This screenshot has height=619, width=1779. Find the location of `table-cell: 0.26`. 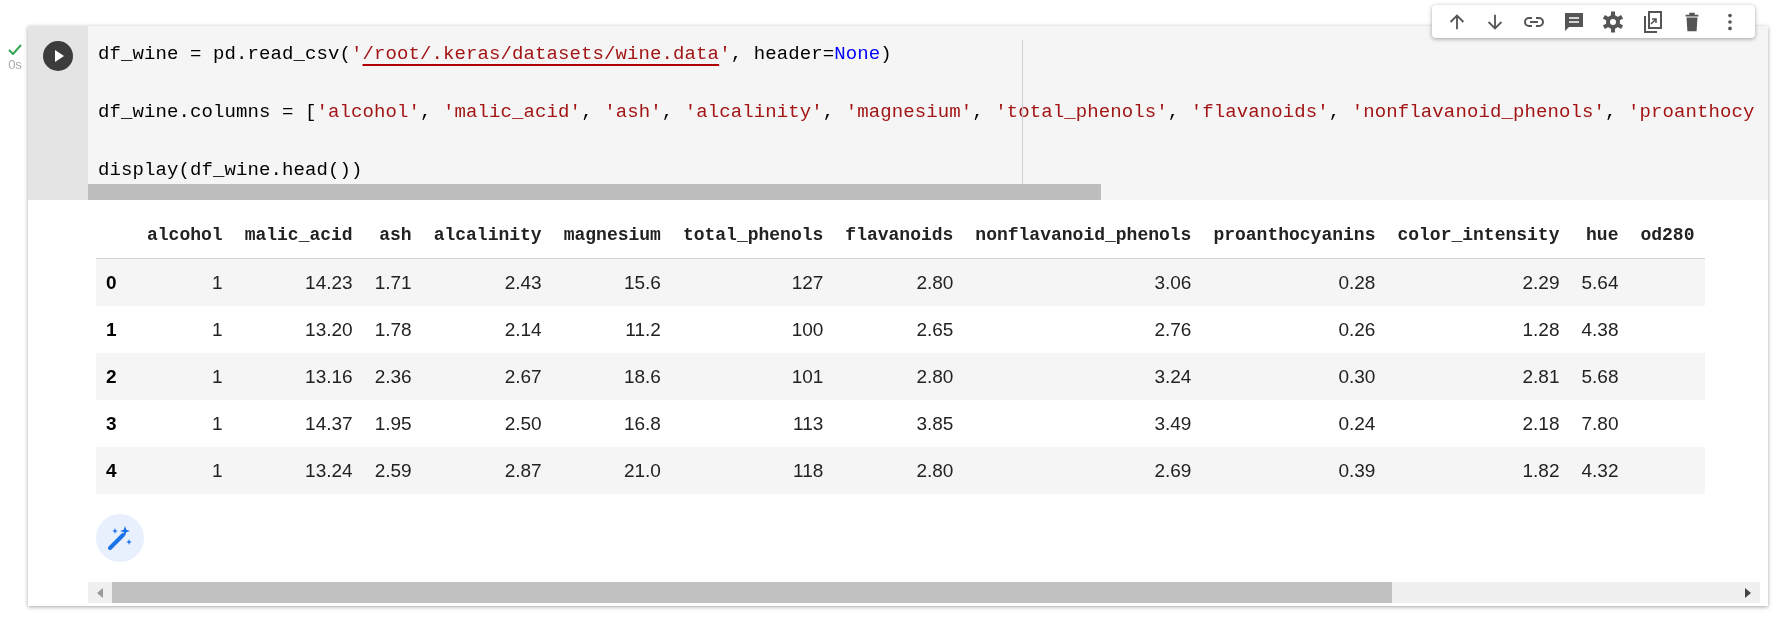

table-cell: 0.26 is located at coordinates (1357, 329).